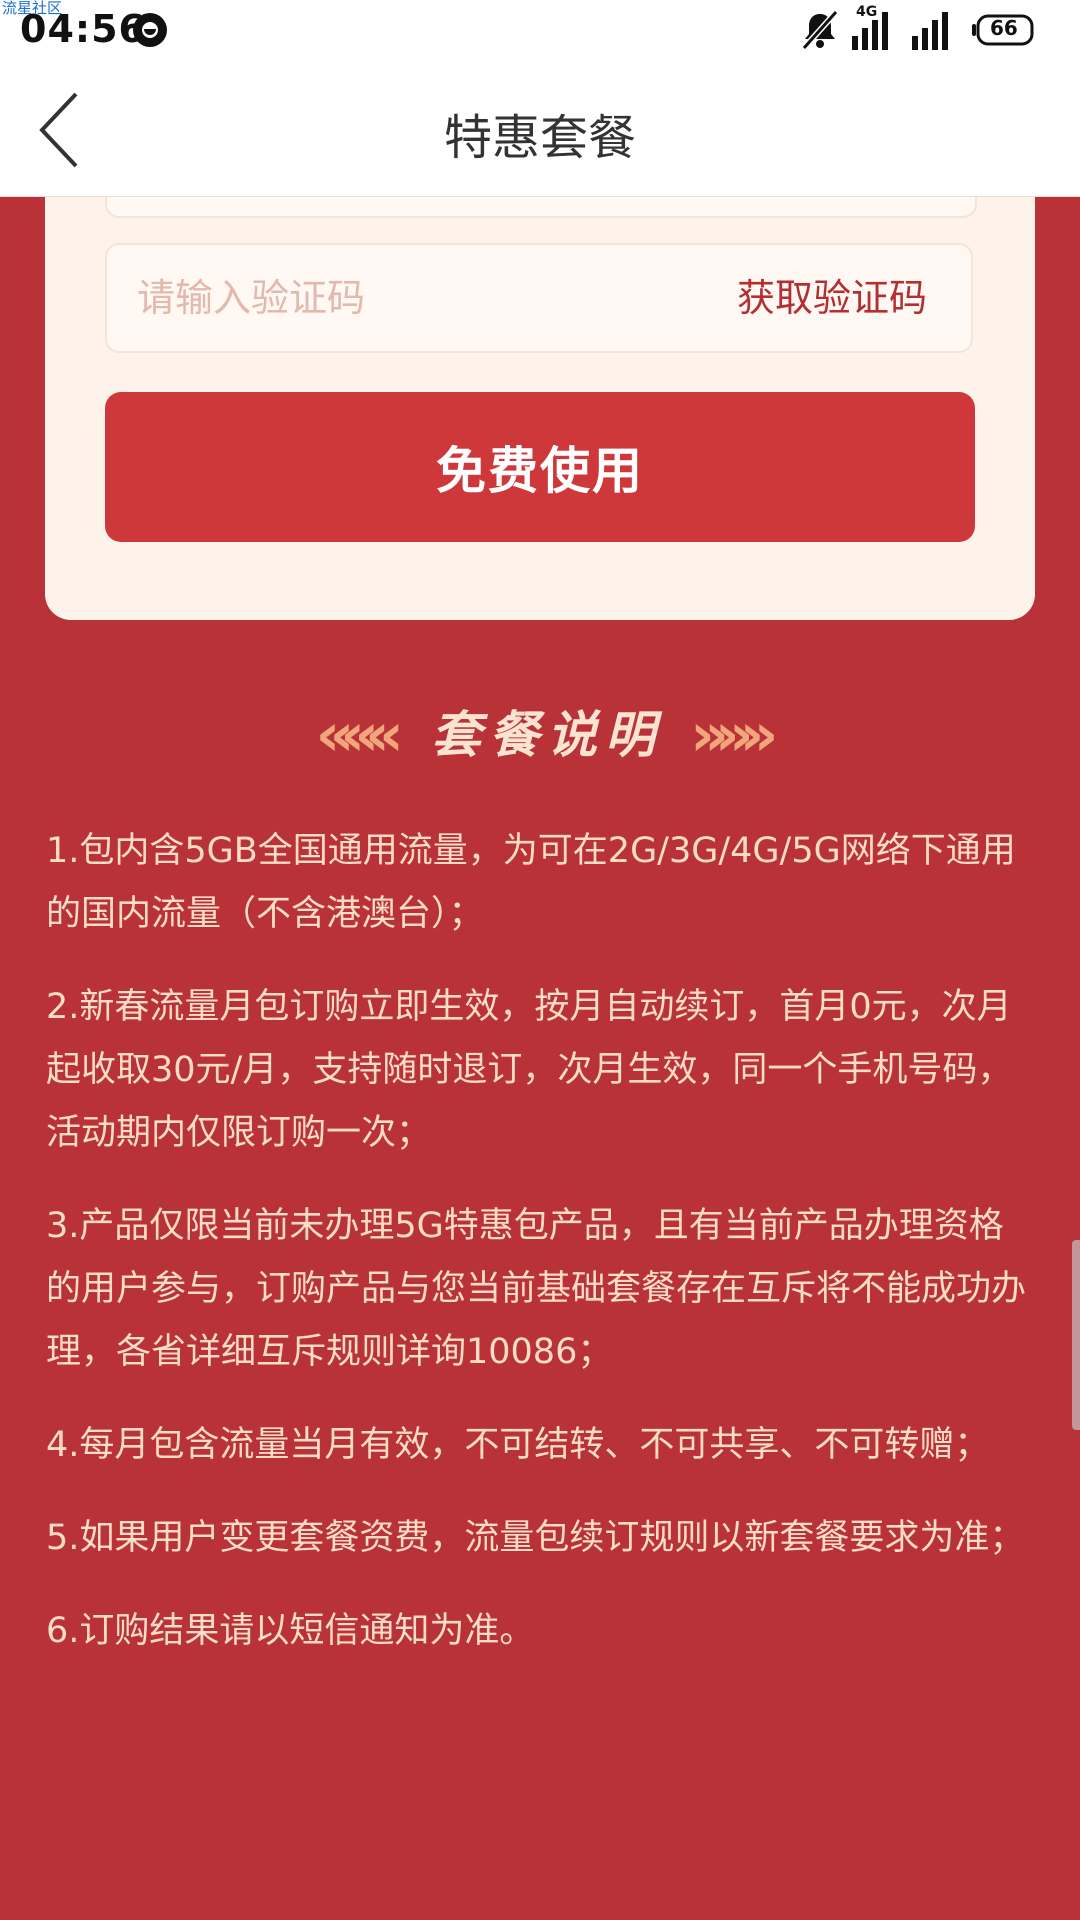 The image size is (1080, 1920). I want to click on status-bar: 04:56 4G 66, so click(540, 30).